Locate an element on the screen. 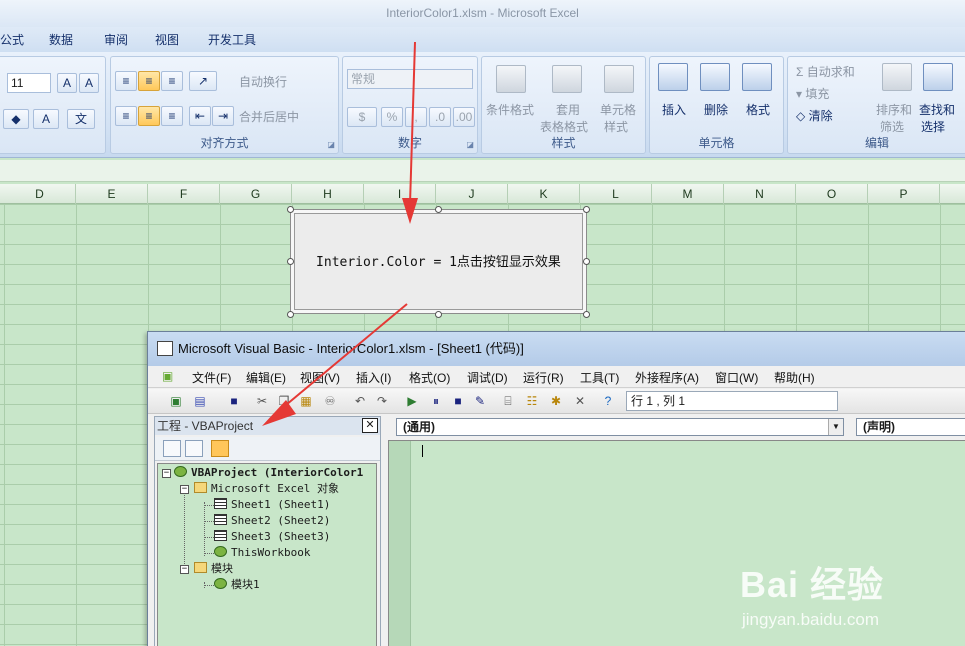  column-header: K is located at coordinates (544, 194).